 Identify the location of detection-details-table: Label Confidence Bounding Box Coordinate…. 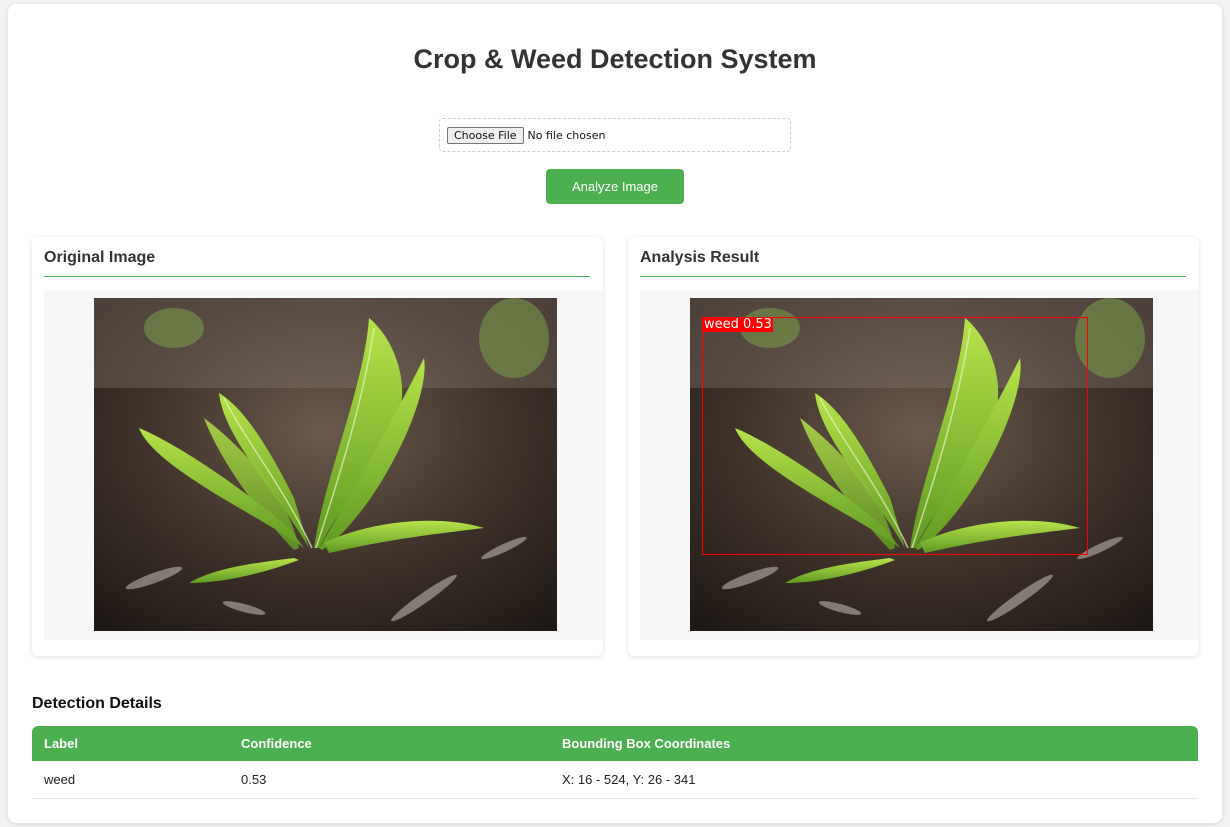
(615, 762).